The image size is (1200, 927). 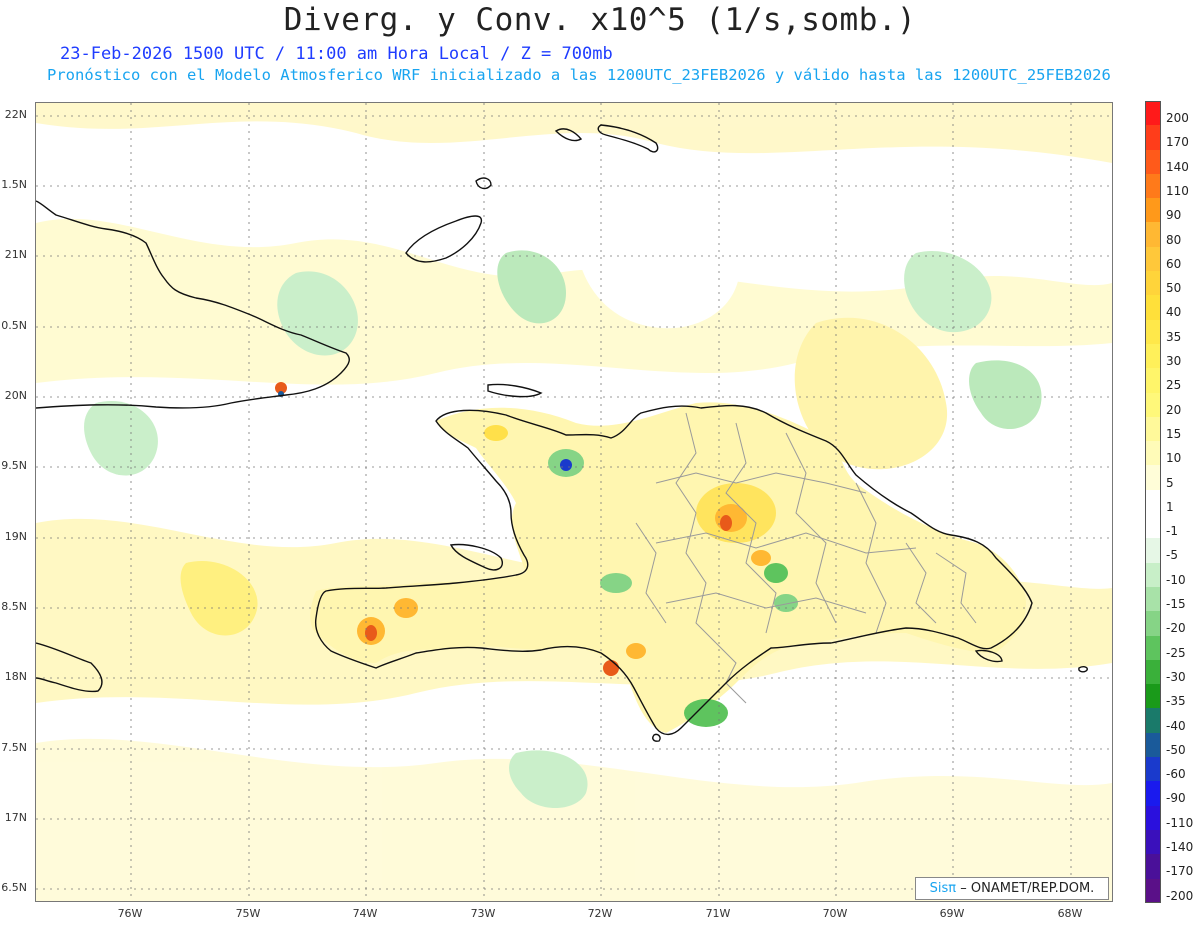 What do you see at coordinates (15, 536) in the screenshot?
I see `lat-label: 19N` at bounding box center [15, 536].